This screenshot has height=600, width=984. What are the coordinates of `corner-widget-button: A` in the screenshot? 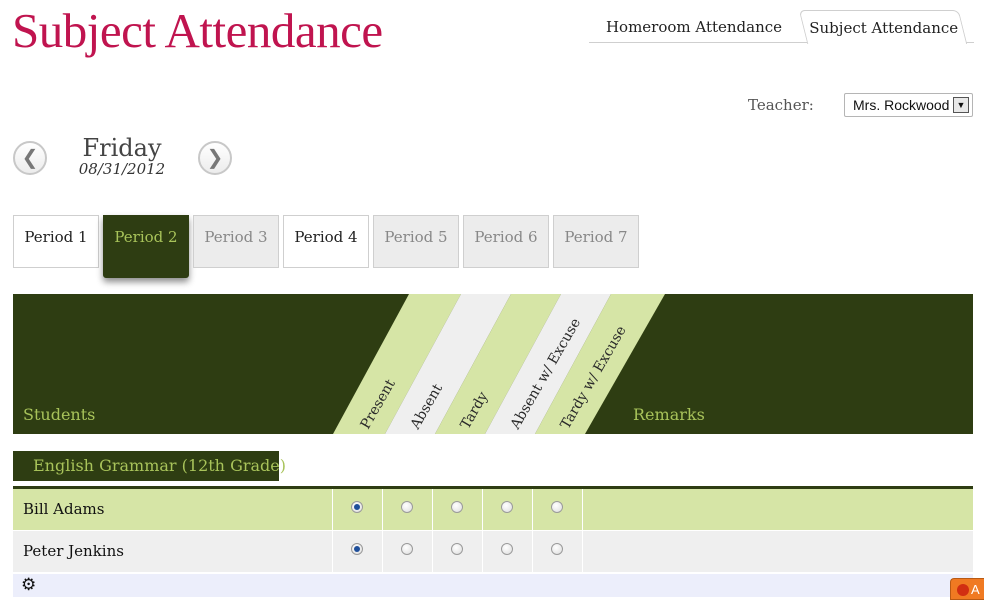 It's located at (967, 589).